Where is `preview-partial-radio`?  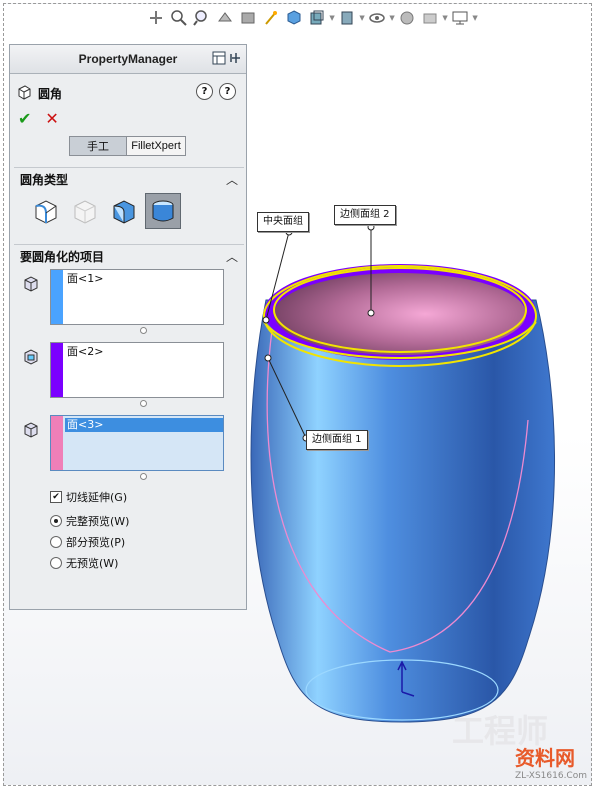 preview-partial-radio is located at coordinates (56, 542).